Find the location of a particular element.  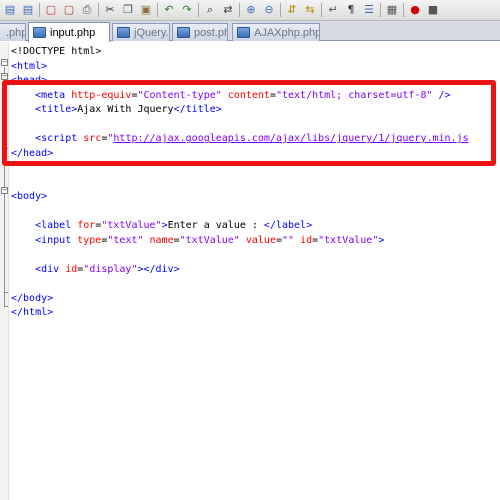

code-token: Enter a value : is located at coordinates (215, 225).